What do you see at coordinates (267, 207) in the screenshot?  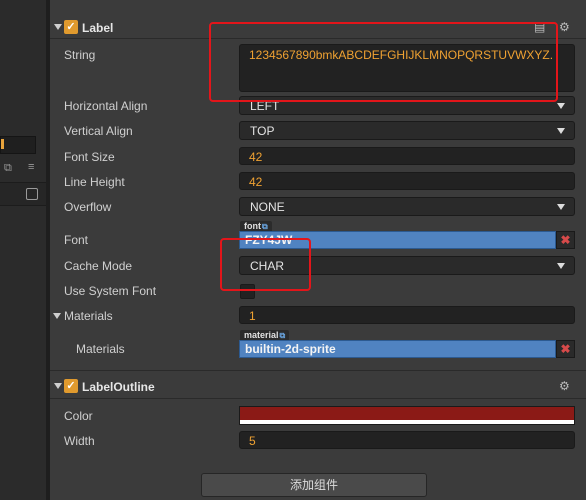 I see `overflow-value: NONE` at bounding box center [267, 207].